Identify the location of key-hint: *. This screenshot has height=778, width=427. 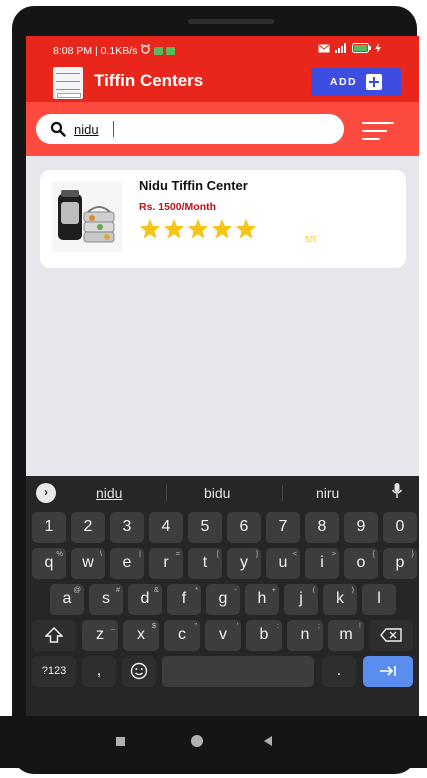
(196, 589).